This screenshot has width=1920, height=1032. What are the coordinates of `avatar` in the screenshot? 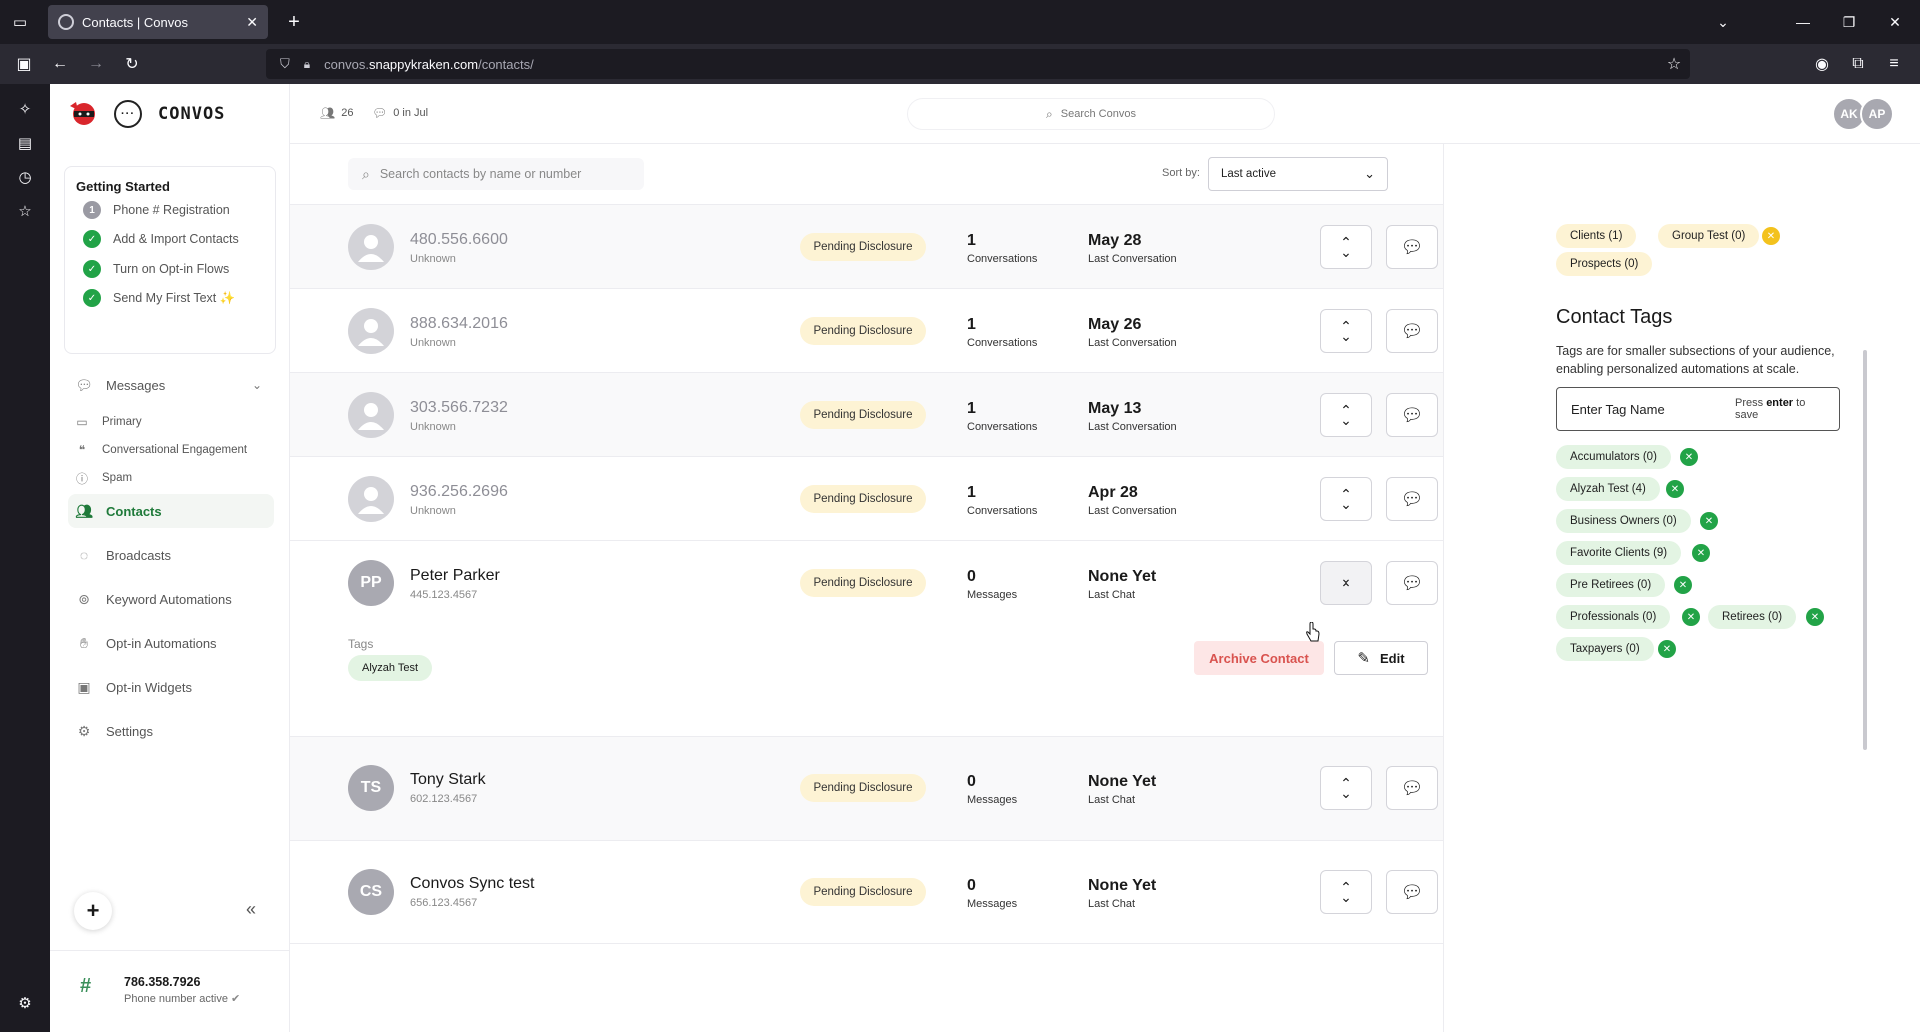 It's located at (371, 331).